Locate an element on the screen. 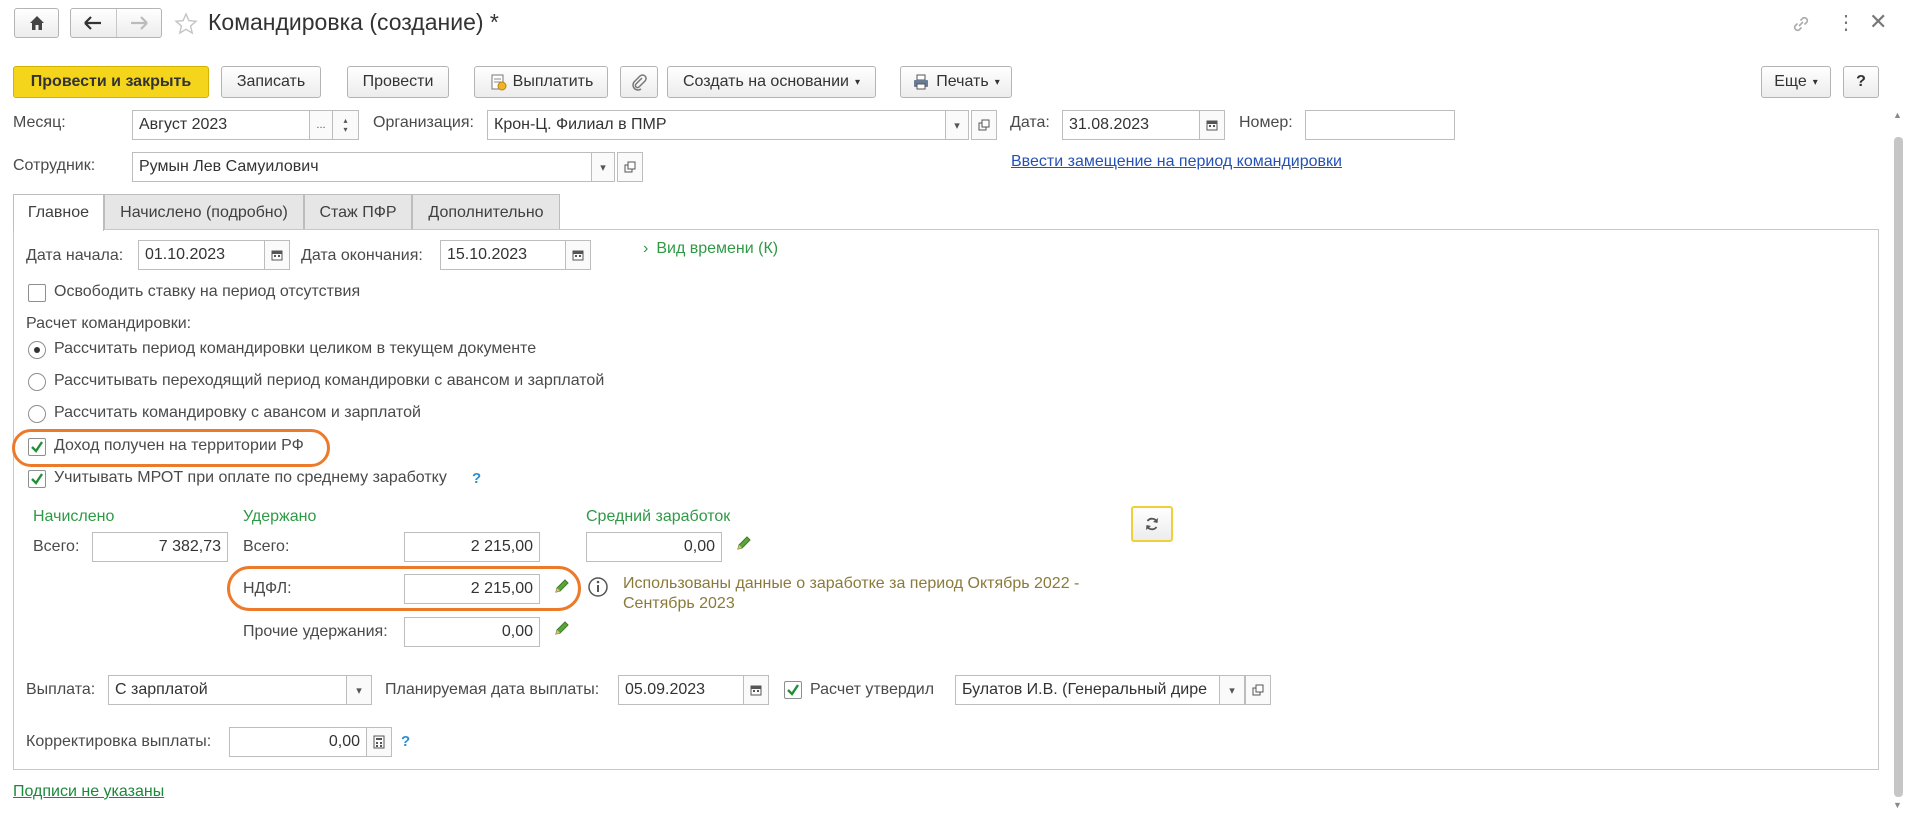 Image resolution: width=1920 pixels, height=815 pixels. scroll-down-arrow-icon: ▼ is located at coordinates (1897, 805).